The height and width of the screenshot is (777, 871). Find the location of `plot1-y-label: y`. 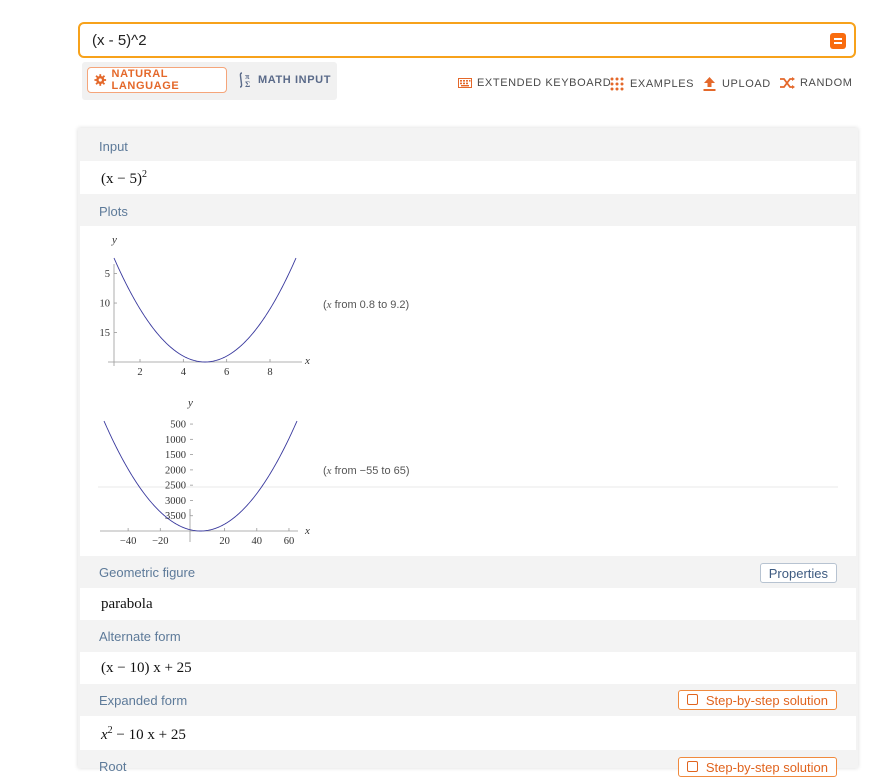

plot1-y-label: y is located at coordinates (114, 240).